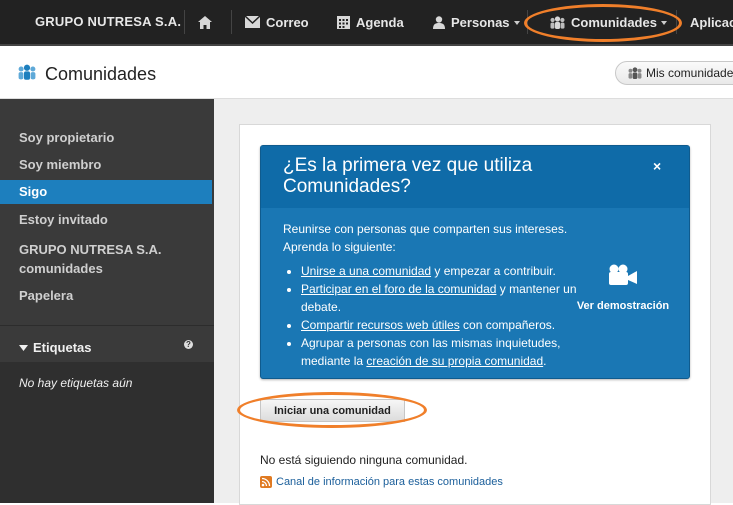 The width and height of the screenshot is (733, 505). I want to click on org-brand: GRUPO NUTRESA S.A., so click(108, 21).